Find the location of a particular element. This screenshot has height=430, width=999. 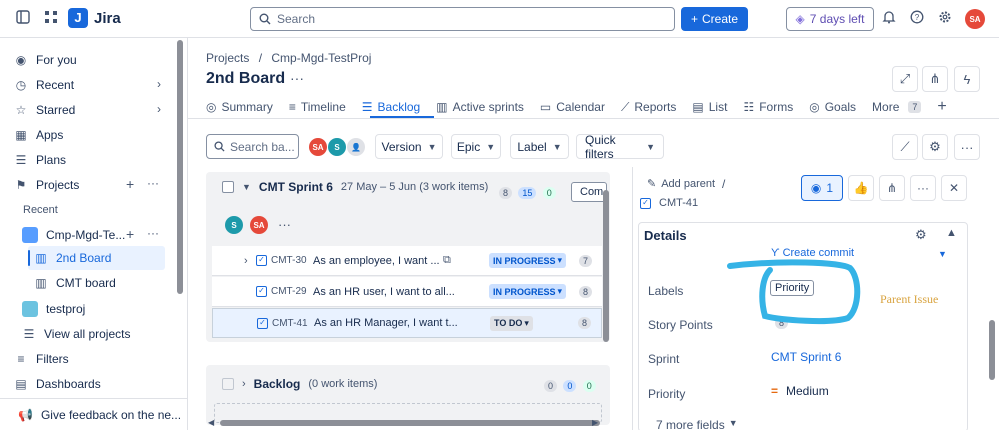

label-filter: Label ▼ is located at coordinates (539, 146).